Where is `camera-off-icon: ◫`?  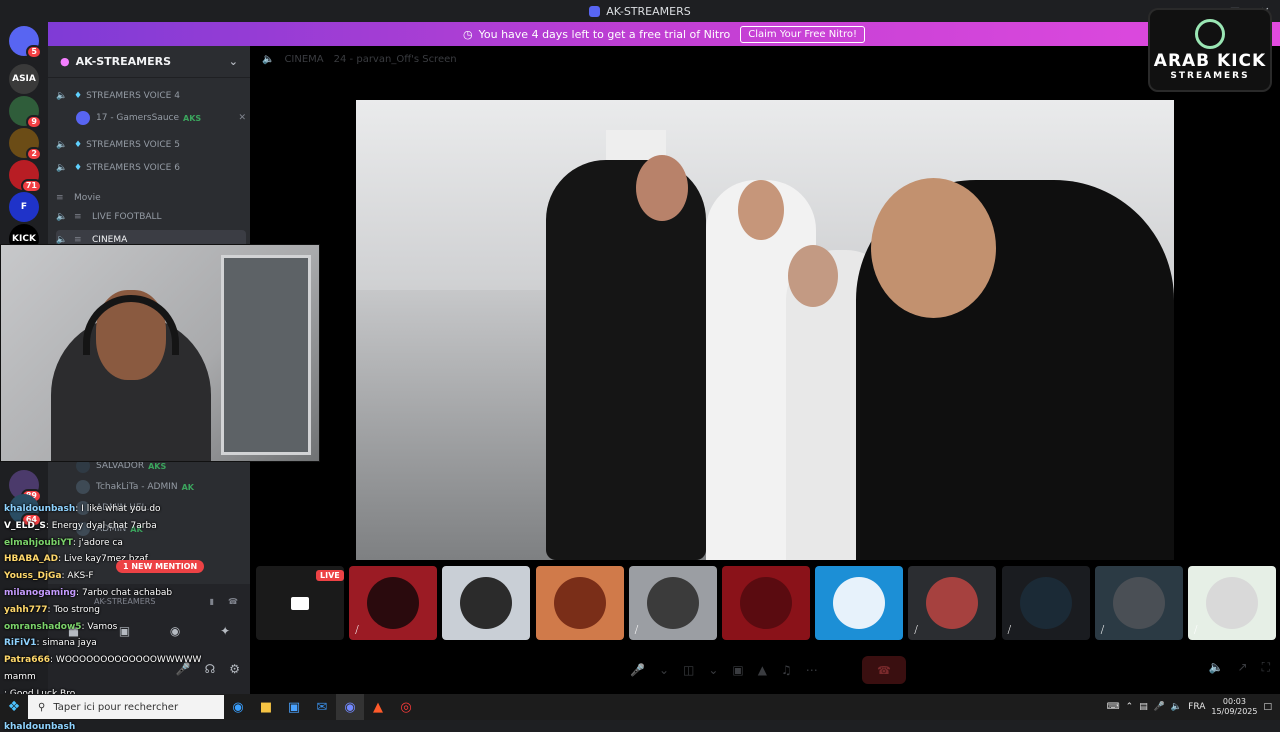 camera-off-icon: ◫ is located at coordinates (688, 670).